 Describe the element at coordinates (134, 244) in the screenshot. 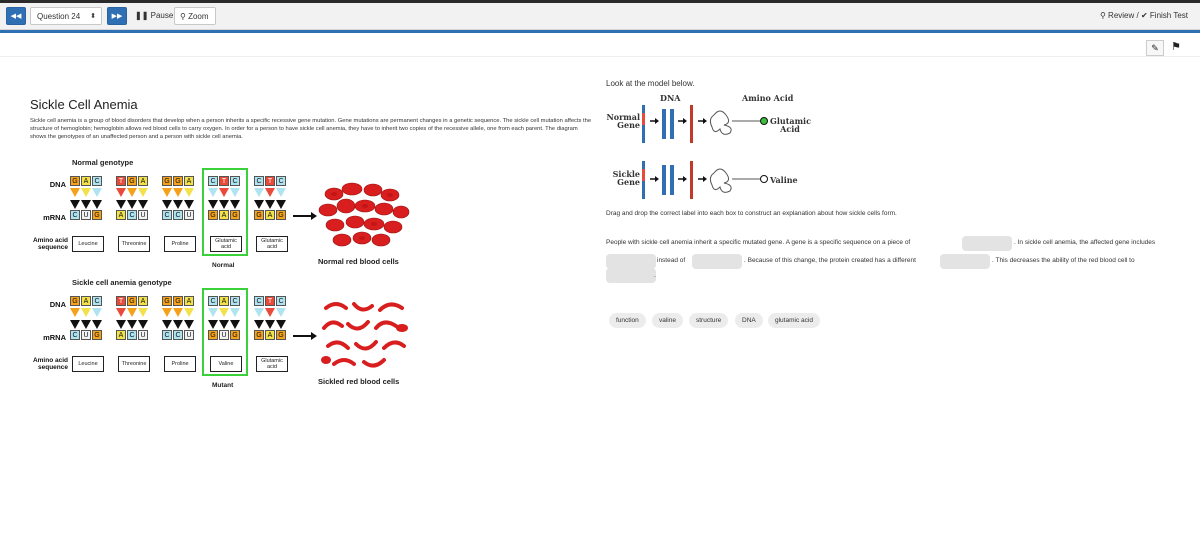

I see `amino-acid-box: Threonine` at that location.